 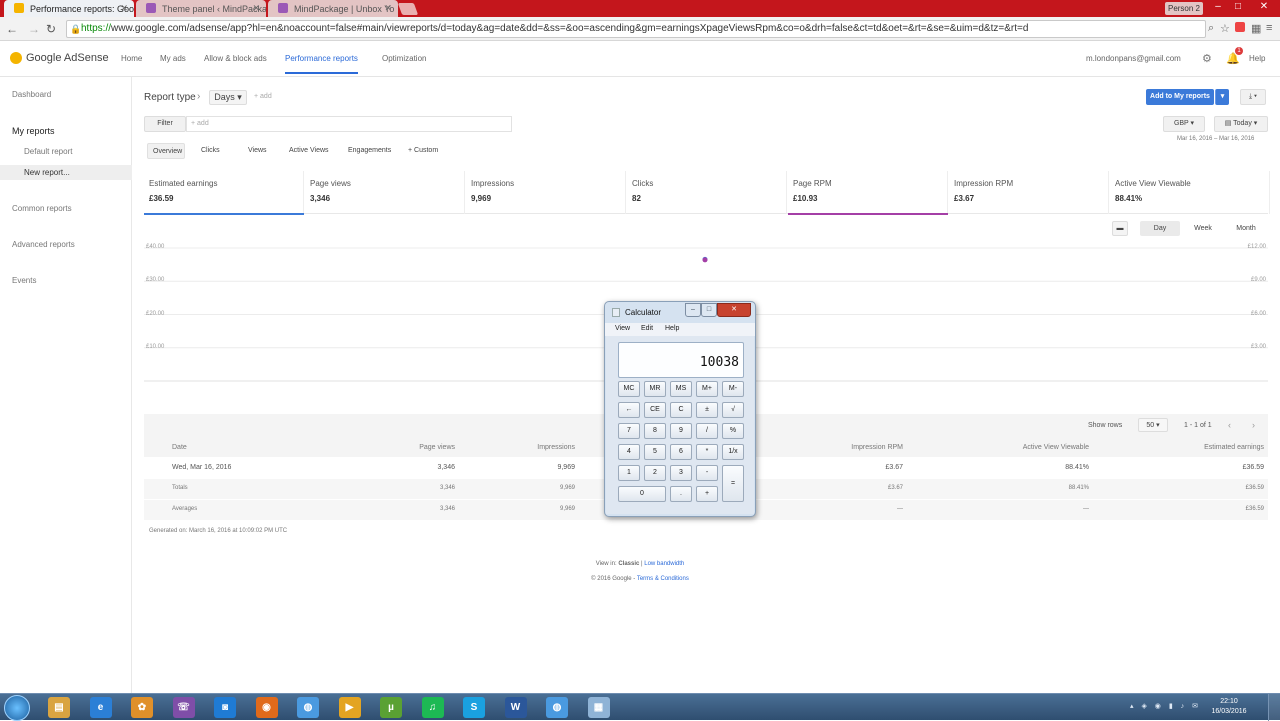 I want to click on calc-key: %, so click(x=733, y=431).